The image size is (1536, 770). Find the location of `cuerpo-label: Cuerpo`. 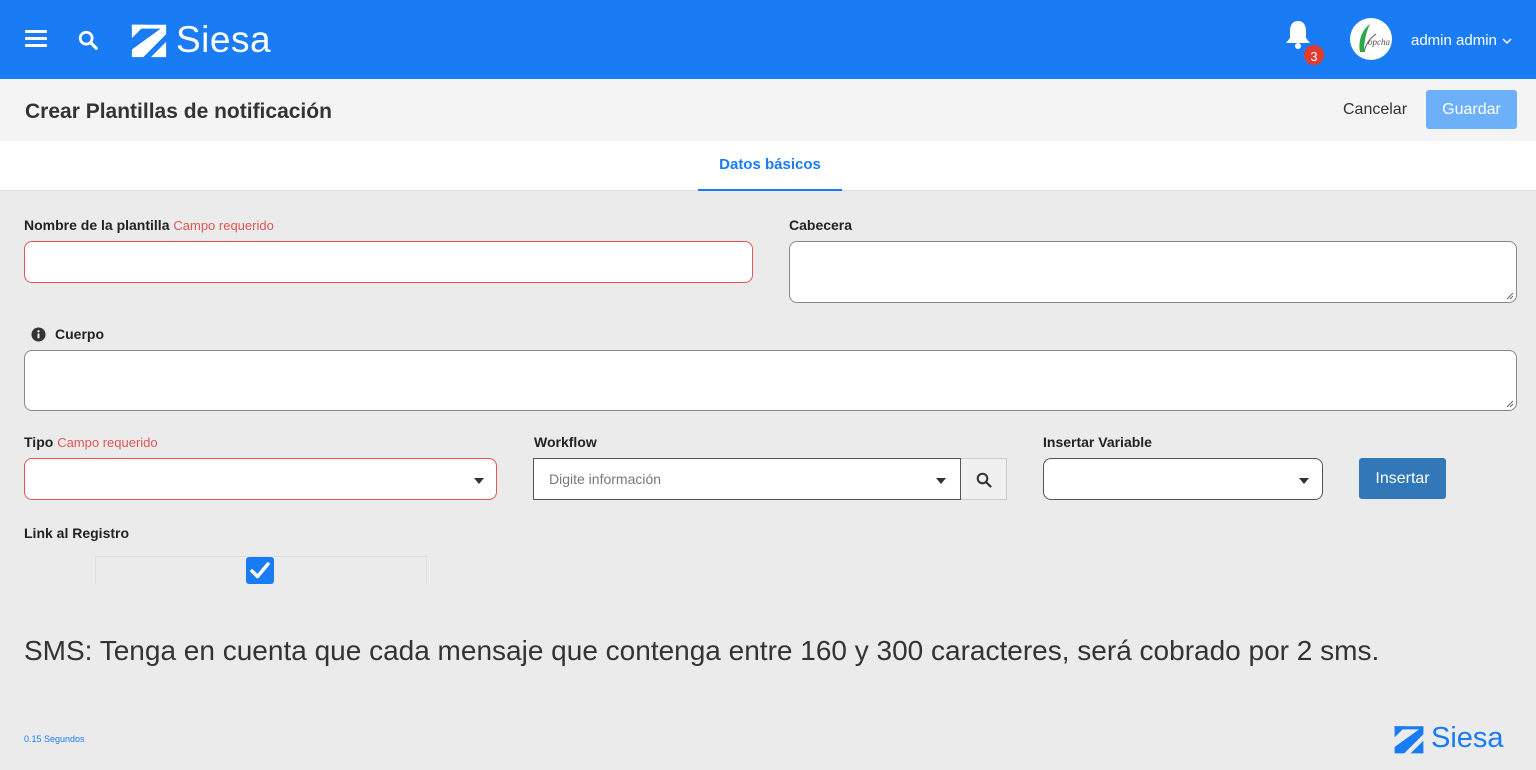

cuerpo-label: Cuerpo is located at coordinates (67, 334).